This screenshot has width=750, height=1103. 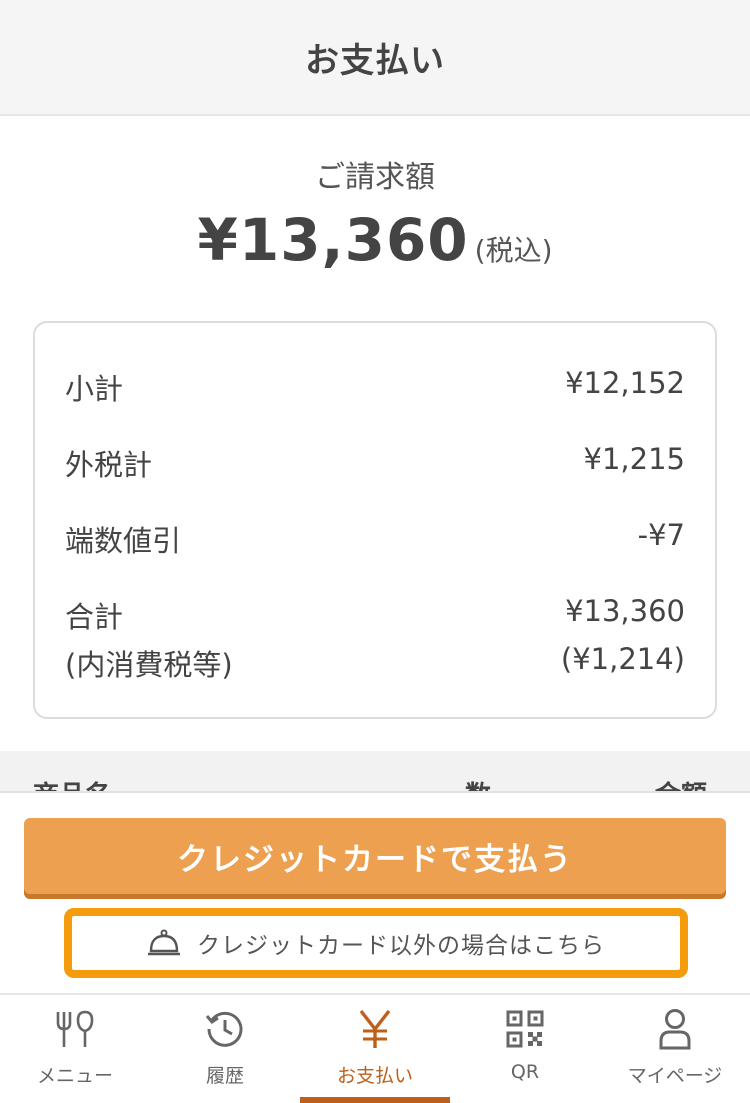 I want to click on billing-amount: ¥13,360 (税込), so click(x=375, y=240).